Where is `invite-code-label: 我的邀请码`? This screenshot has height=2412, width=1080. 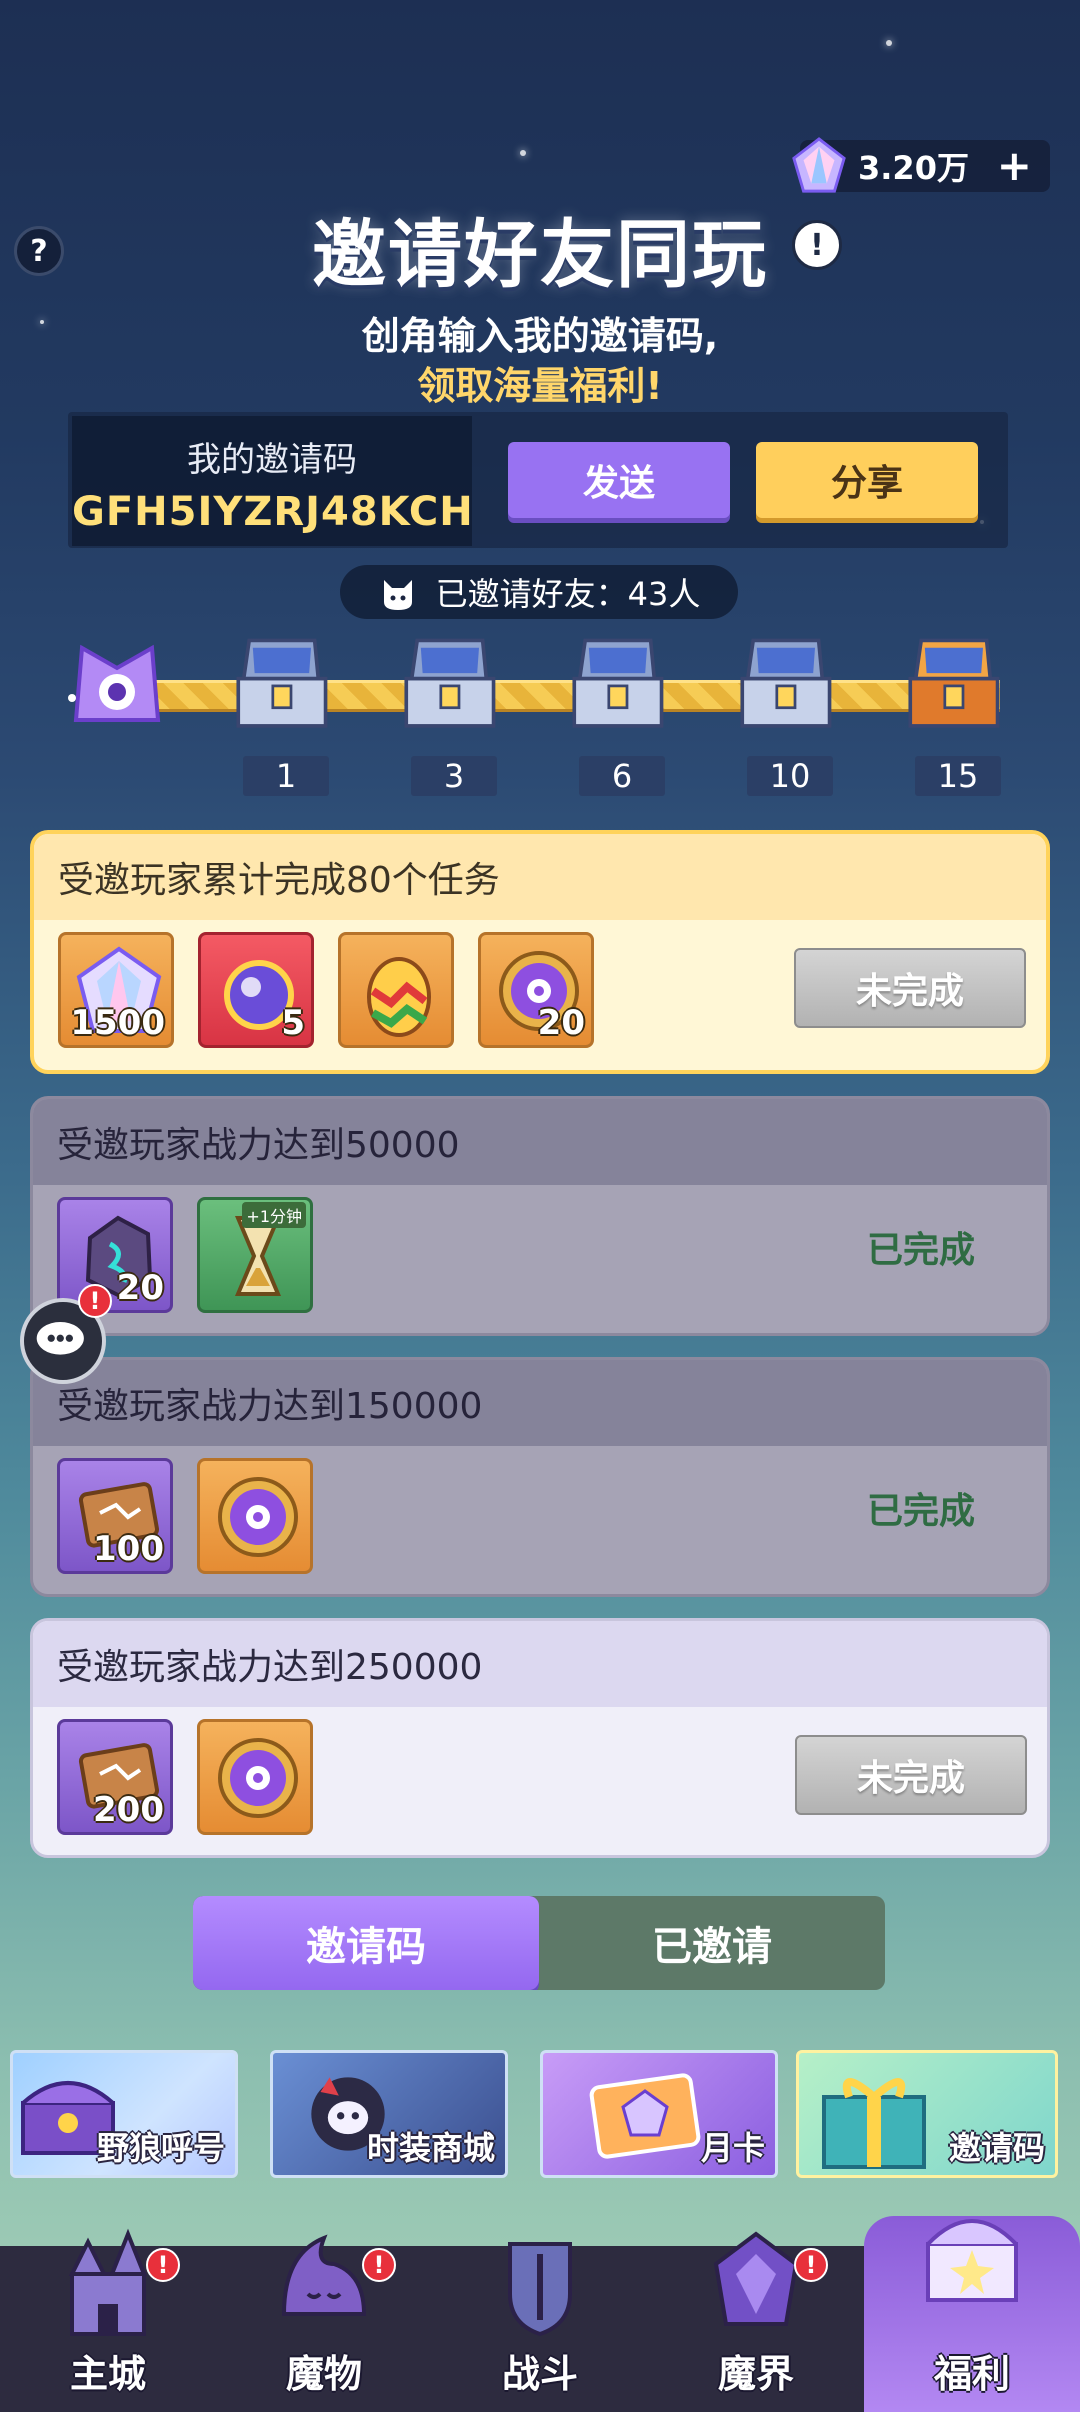
invite-code-label: 我的邀请码 is located at coordinates (272, 460).